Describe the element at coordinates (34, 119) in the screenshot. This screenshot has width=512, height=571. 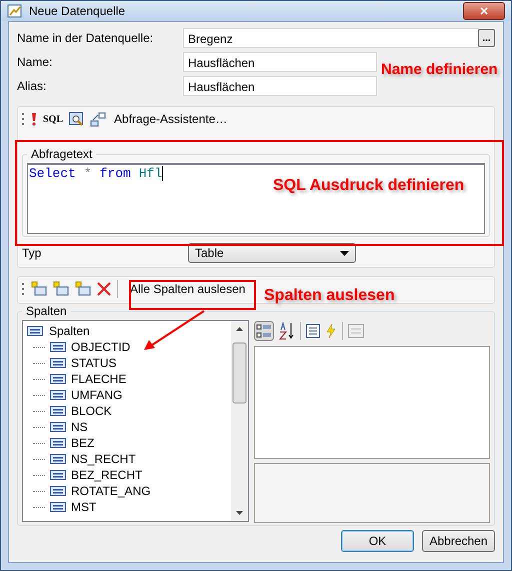
I see `exclamation-icon` at that location.